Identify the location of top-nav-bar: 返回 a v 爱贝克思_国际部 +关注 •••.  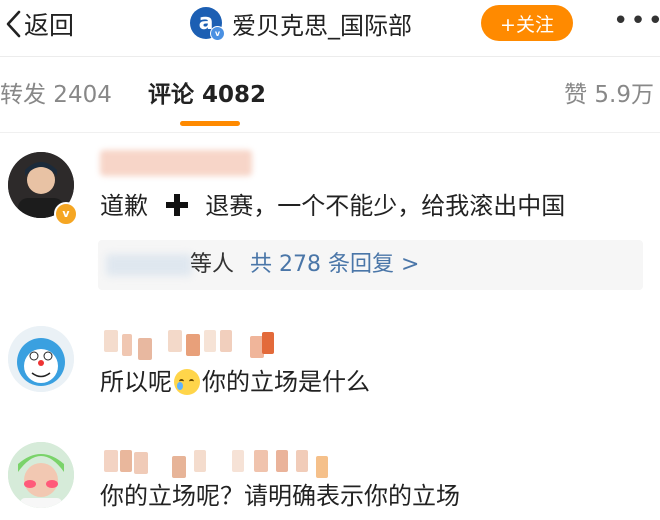
(330, 25).